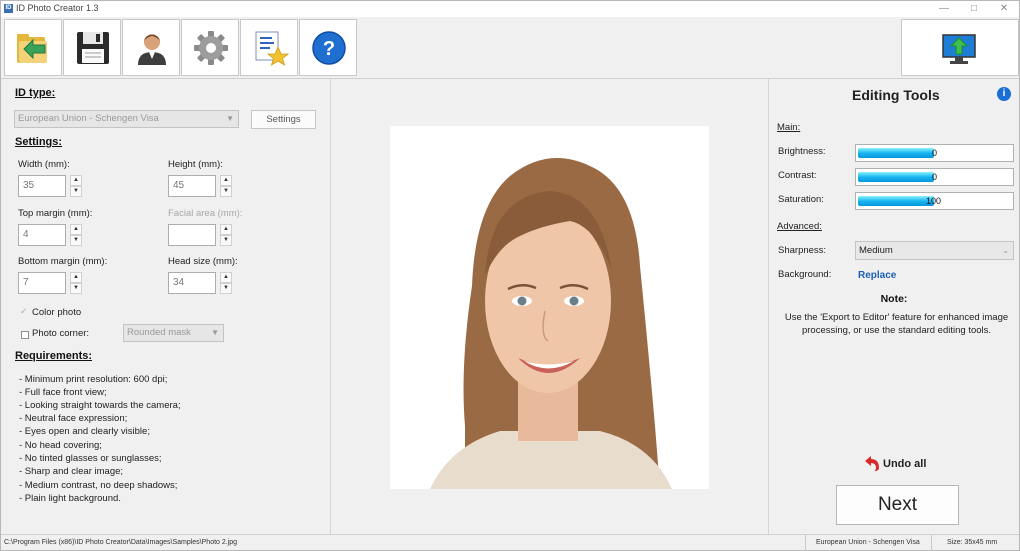 This screenshot has width=1020, height=551. I want to click on settings-button, so click(210, 47).